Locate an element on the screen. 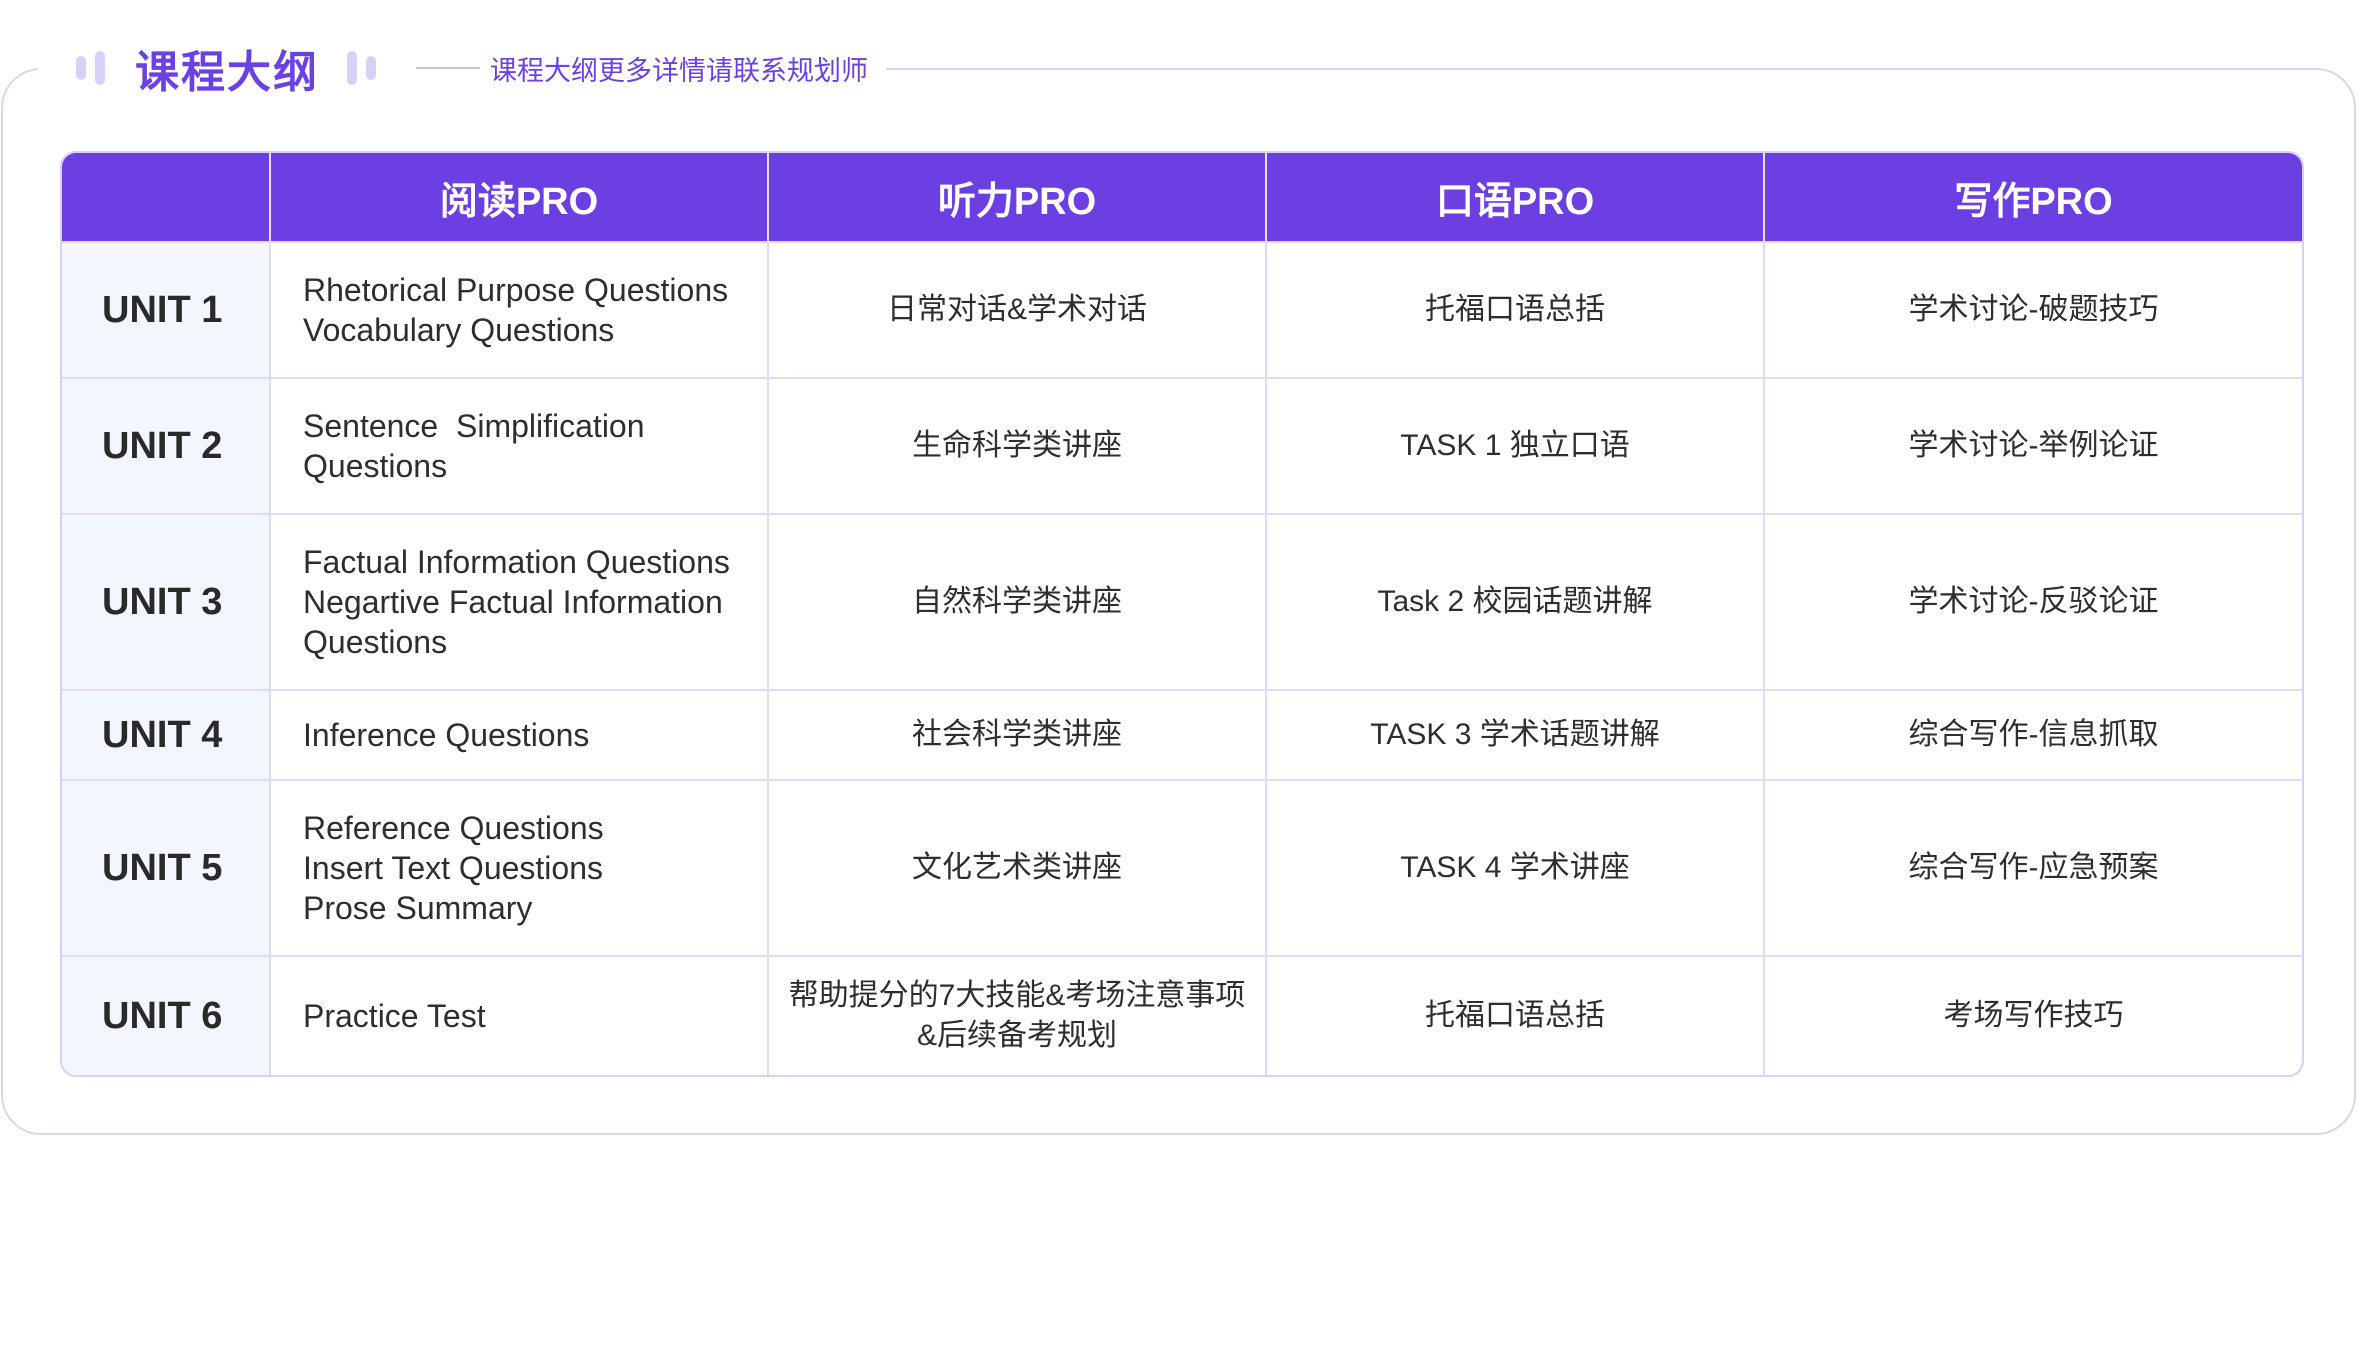 The width and height of the screenshot is (2360, 1357). listening-line: 日常对话&学术对话 is located at coordinates (1016, 309).